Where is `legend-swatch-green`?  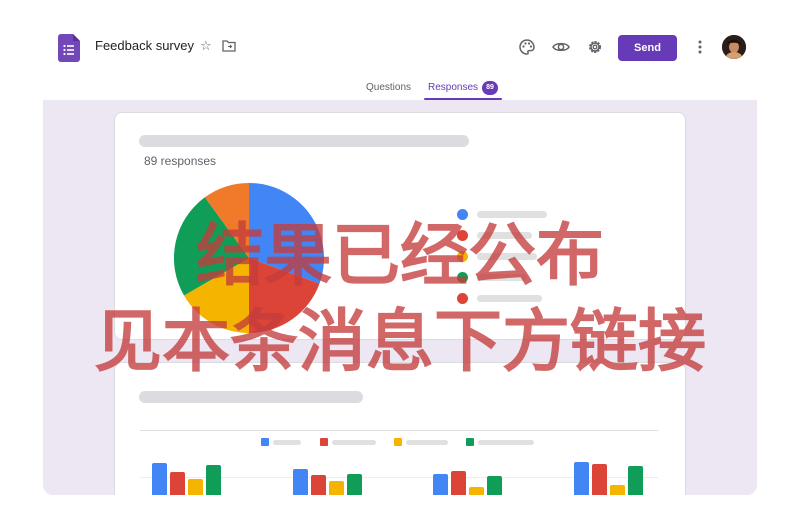
legend-swatch-green is located at coordinates (470, 442).